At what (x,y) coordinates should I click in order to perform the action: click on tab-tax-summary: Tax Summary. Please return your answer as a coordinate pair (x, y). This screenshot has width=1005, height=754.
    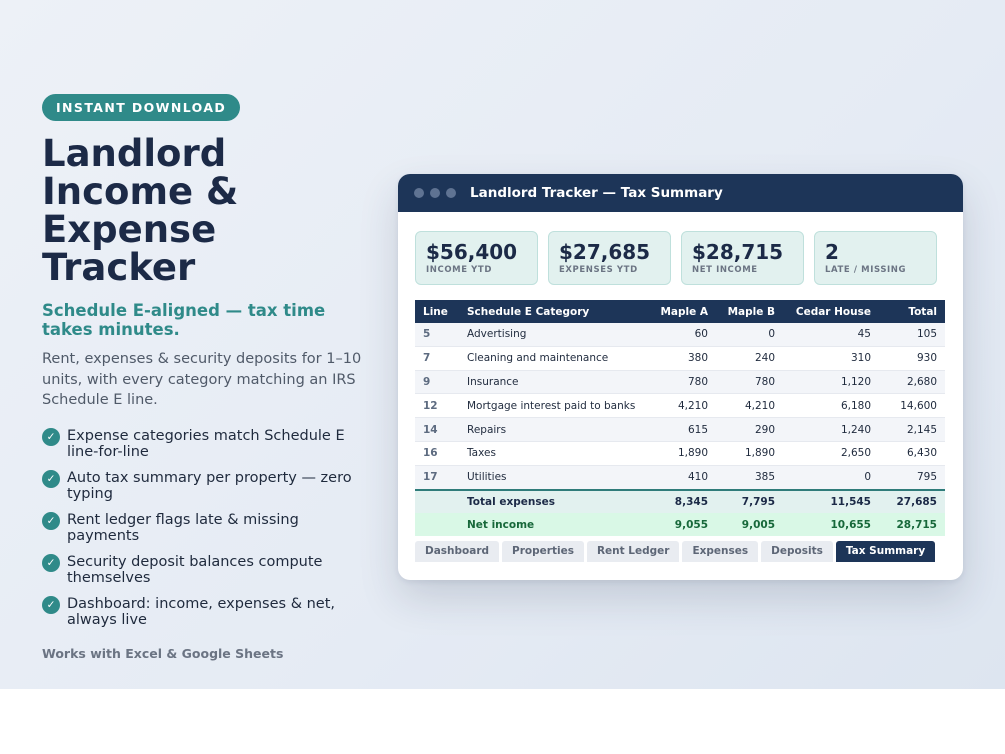
    Looking at the image, I should click on (885, 551).